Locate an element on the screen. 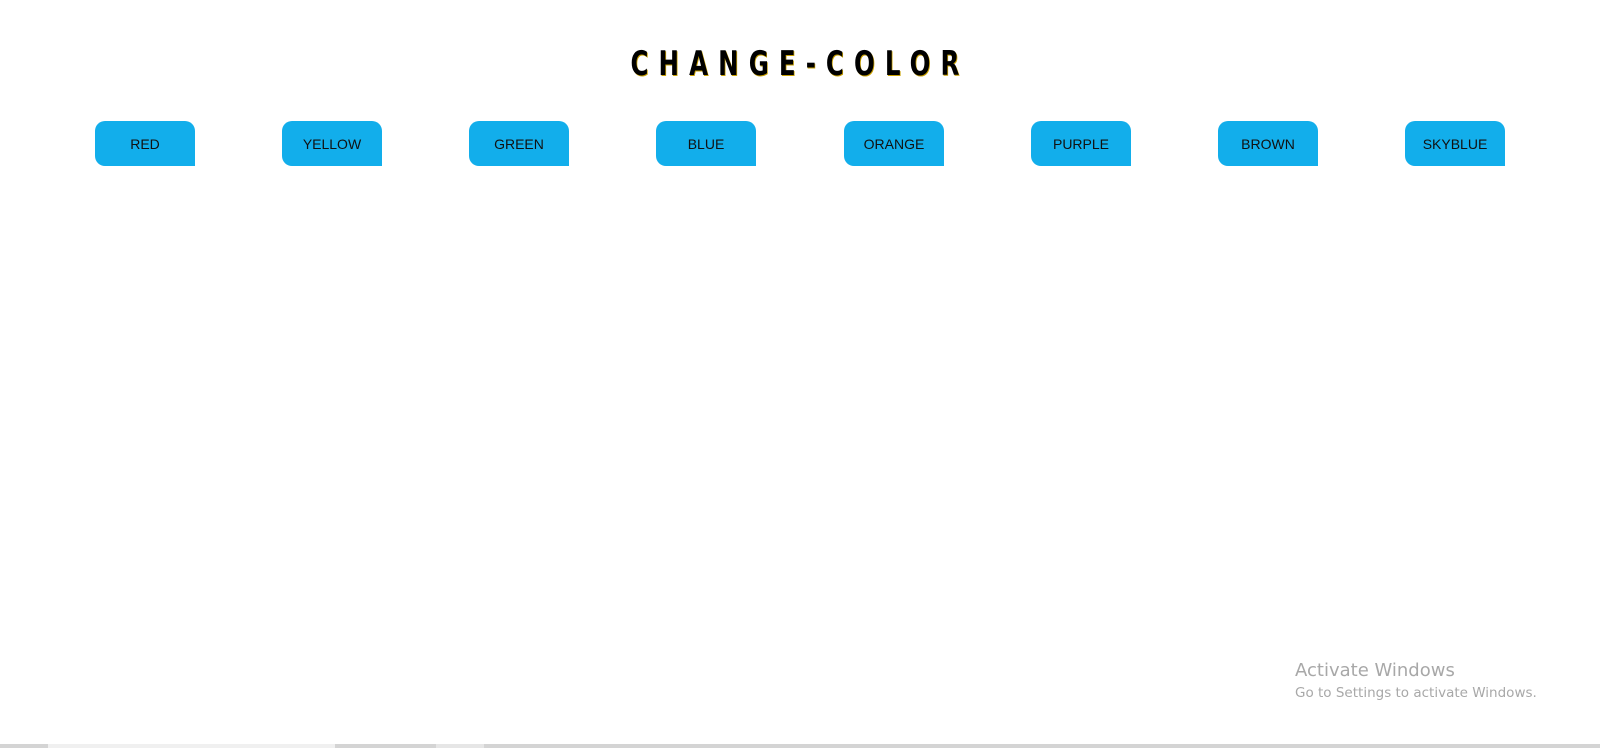  blue-button: BLUE is located at coordinates (706, 143).